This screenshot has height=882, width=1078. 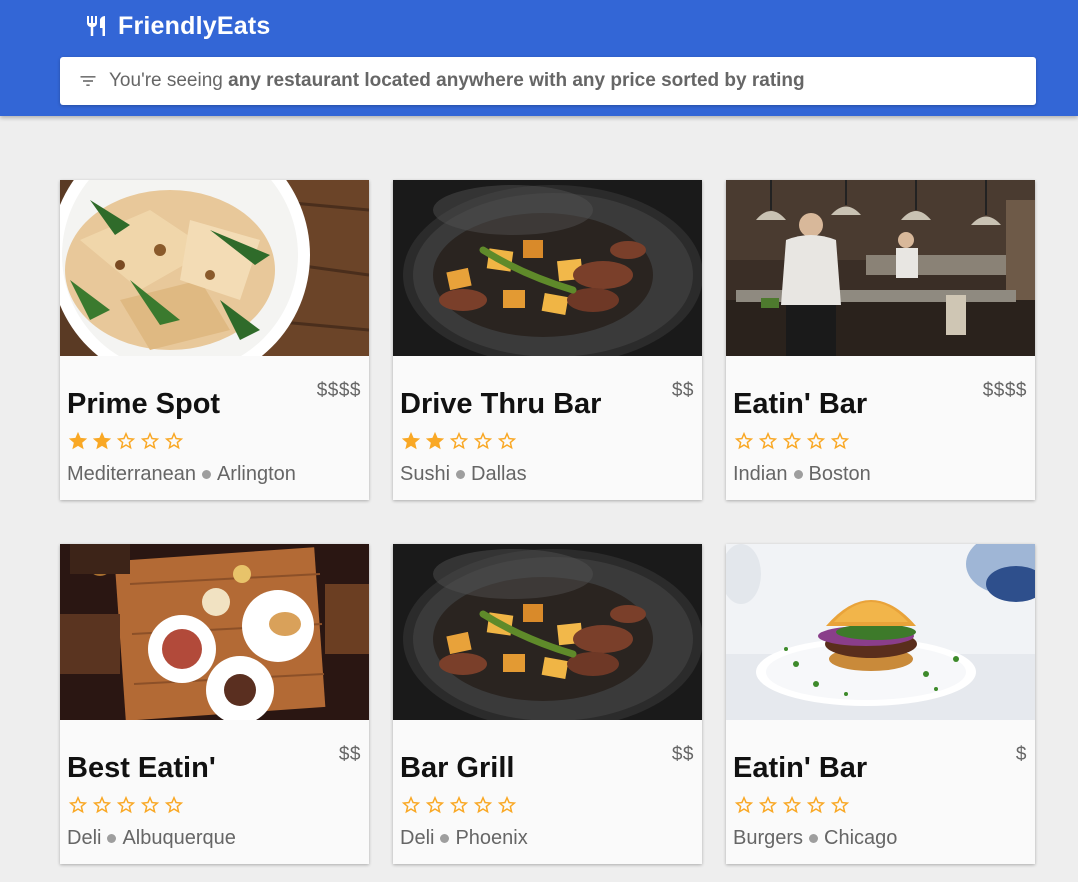 I want to click on restaurant-card: $$$$ Prime Spot Mediterranean Arlington, so click(x=214, y=340).